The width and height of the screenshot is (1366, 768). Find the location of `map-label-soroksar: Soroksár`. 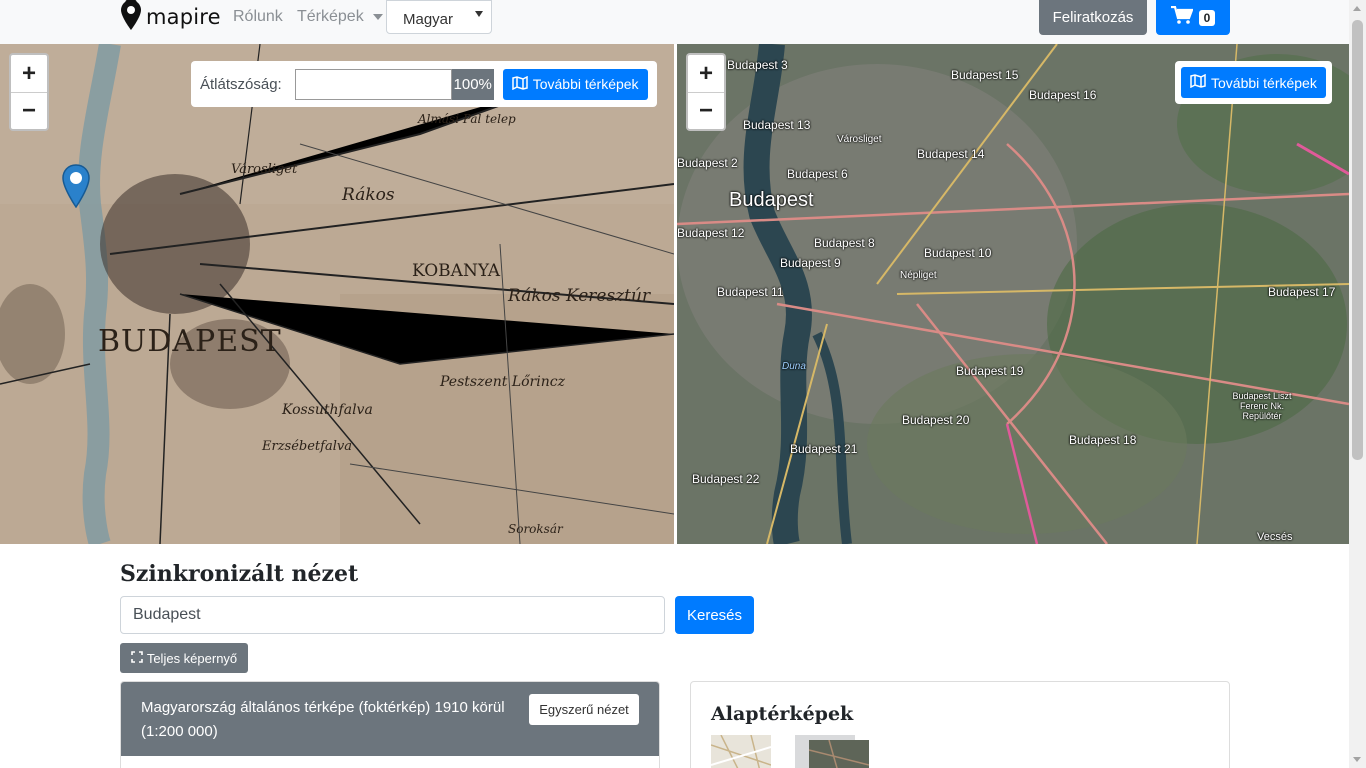

map-label-soroksar: Soroksár is located at coordinates (535, 529).